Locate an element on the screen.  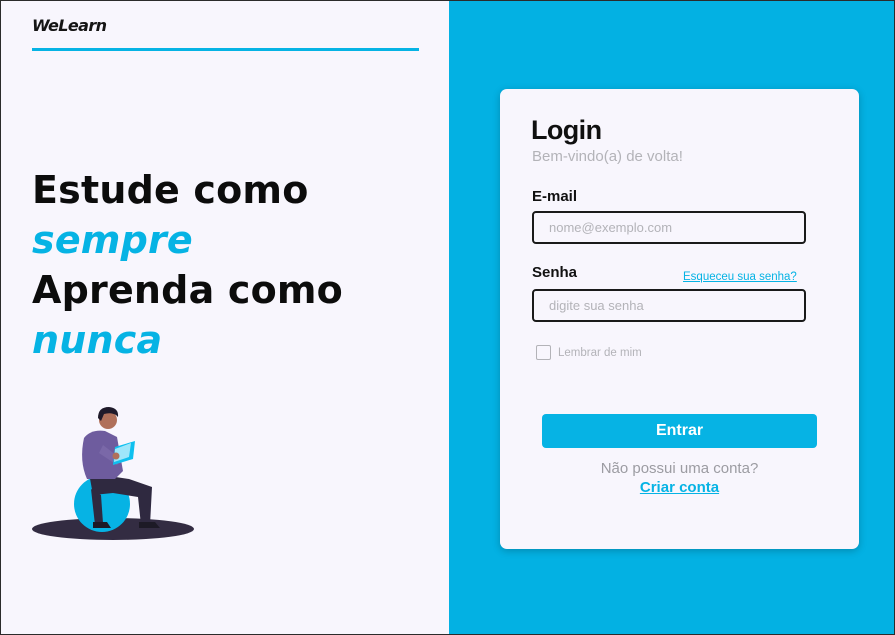
hero-line-4: nunca is located at coordinates (97, 340).